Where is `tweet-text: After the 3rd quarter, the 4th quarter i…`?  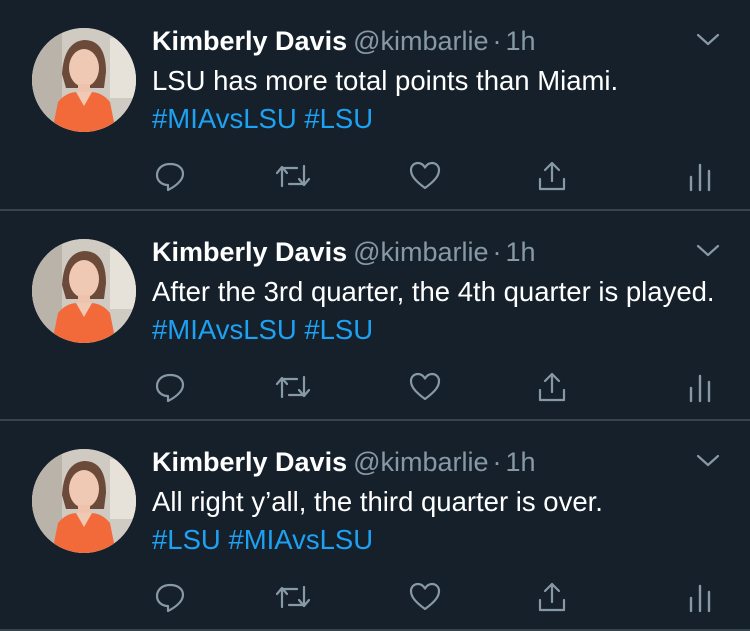 tweet-text: After the 3rd quarter, the 4th quarter i… is located at coordinates (437, 311).